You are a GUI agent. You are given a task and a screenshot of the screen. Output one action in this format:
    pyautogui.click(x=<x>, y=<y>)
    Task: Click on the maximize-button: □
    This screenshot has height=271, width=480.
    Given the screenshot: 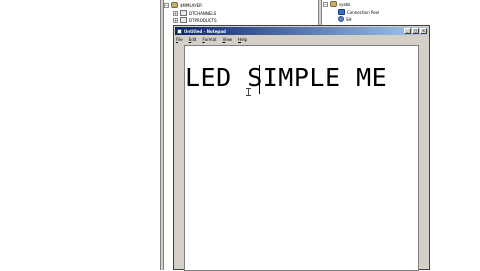 What is the action you would take?
    pyautogui.click(x=415, y=31)
    